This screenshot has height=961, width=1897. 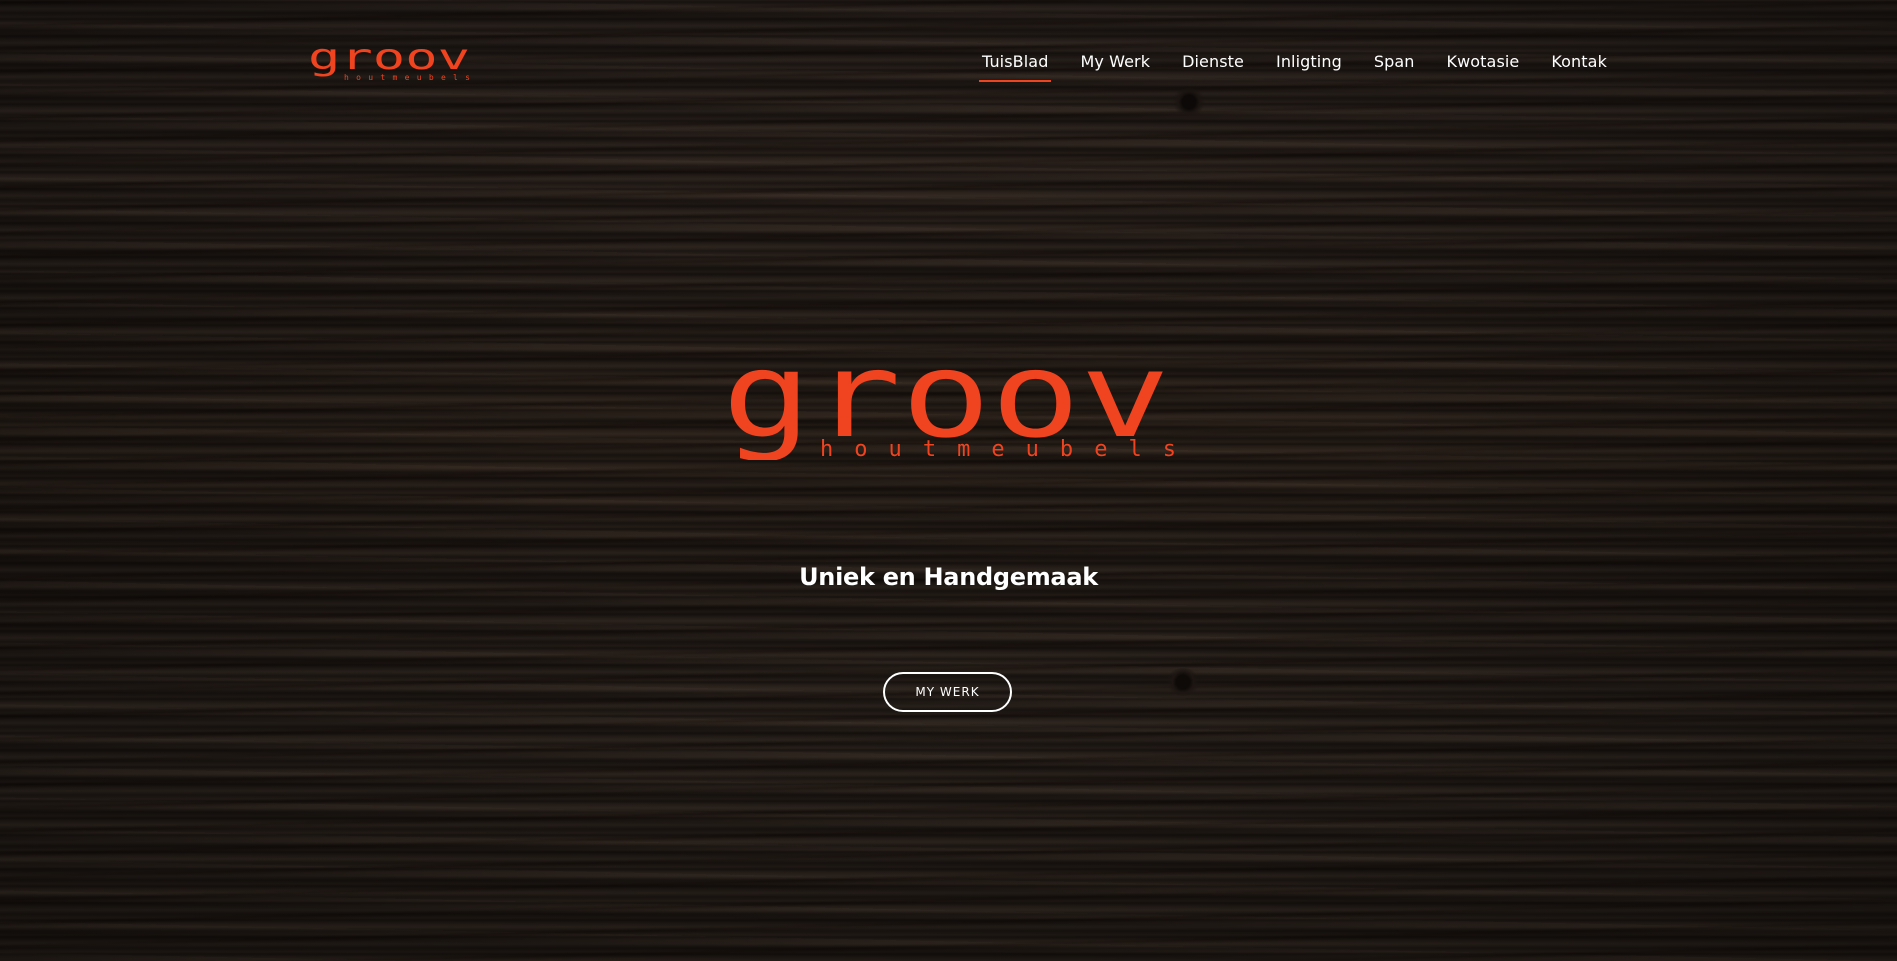 I want to click on hero-tagline: Uniek en Handgemaak, so click(x=948, y=577).